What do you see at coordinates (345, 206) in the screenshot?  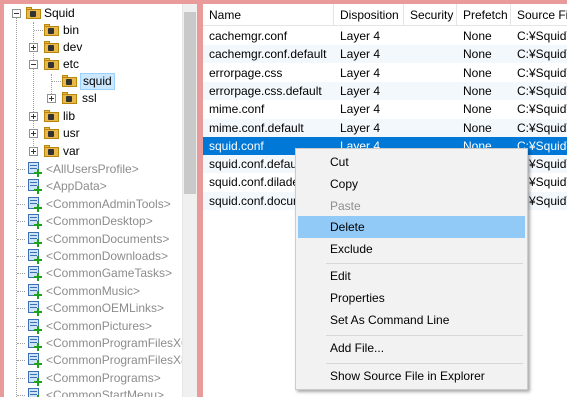 I see `menu-item-paste: Paste` at bounding box center [345, 206].